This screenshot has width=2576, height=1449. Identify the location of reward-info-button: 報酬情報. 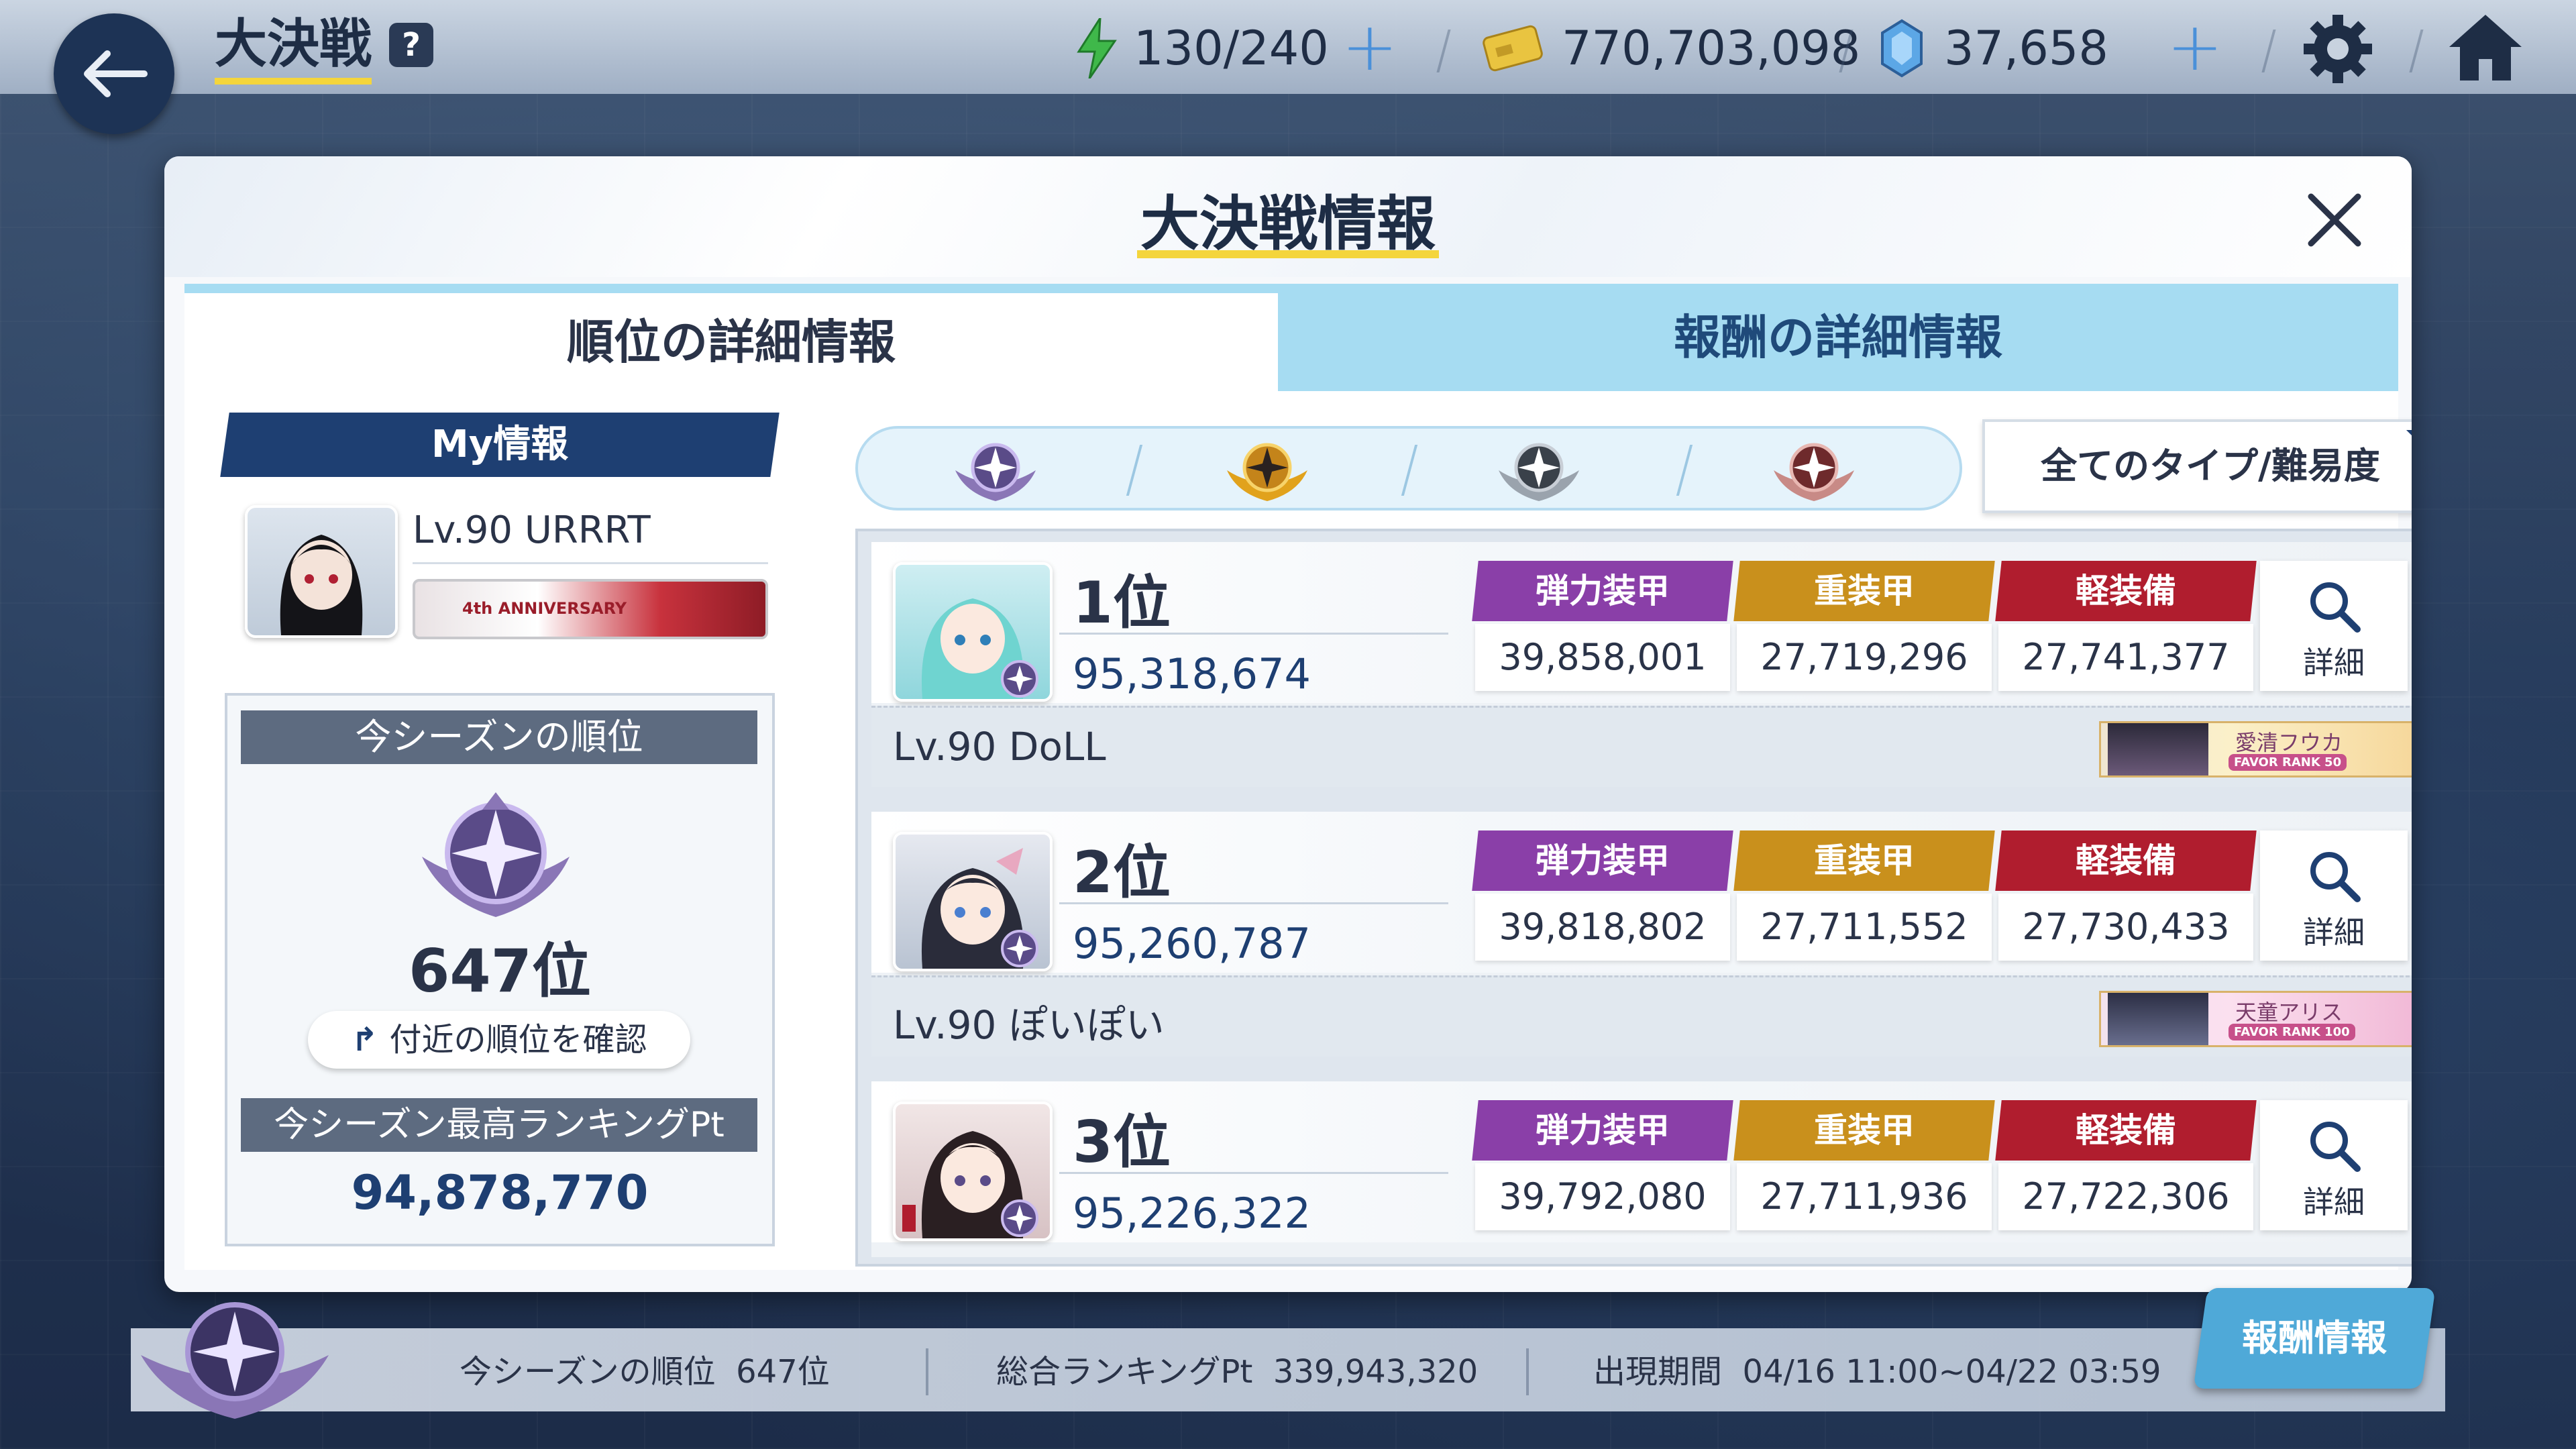
(2314, 1338).